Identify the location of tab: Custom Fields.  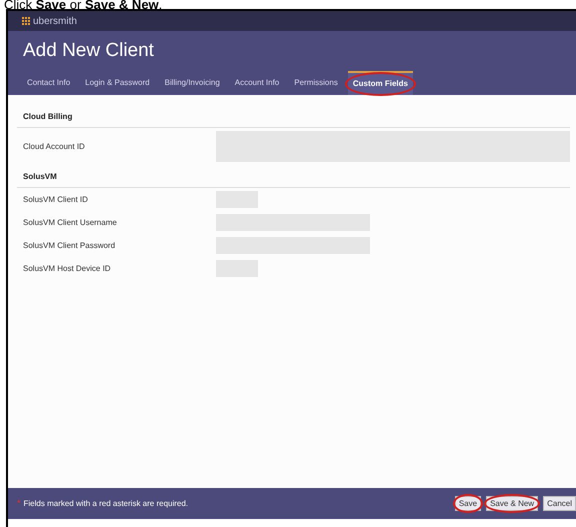
(380, 83).